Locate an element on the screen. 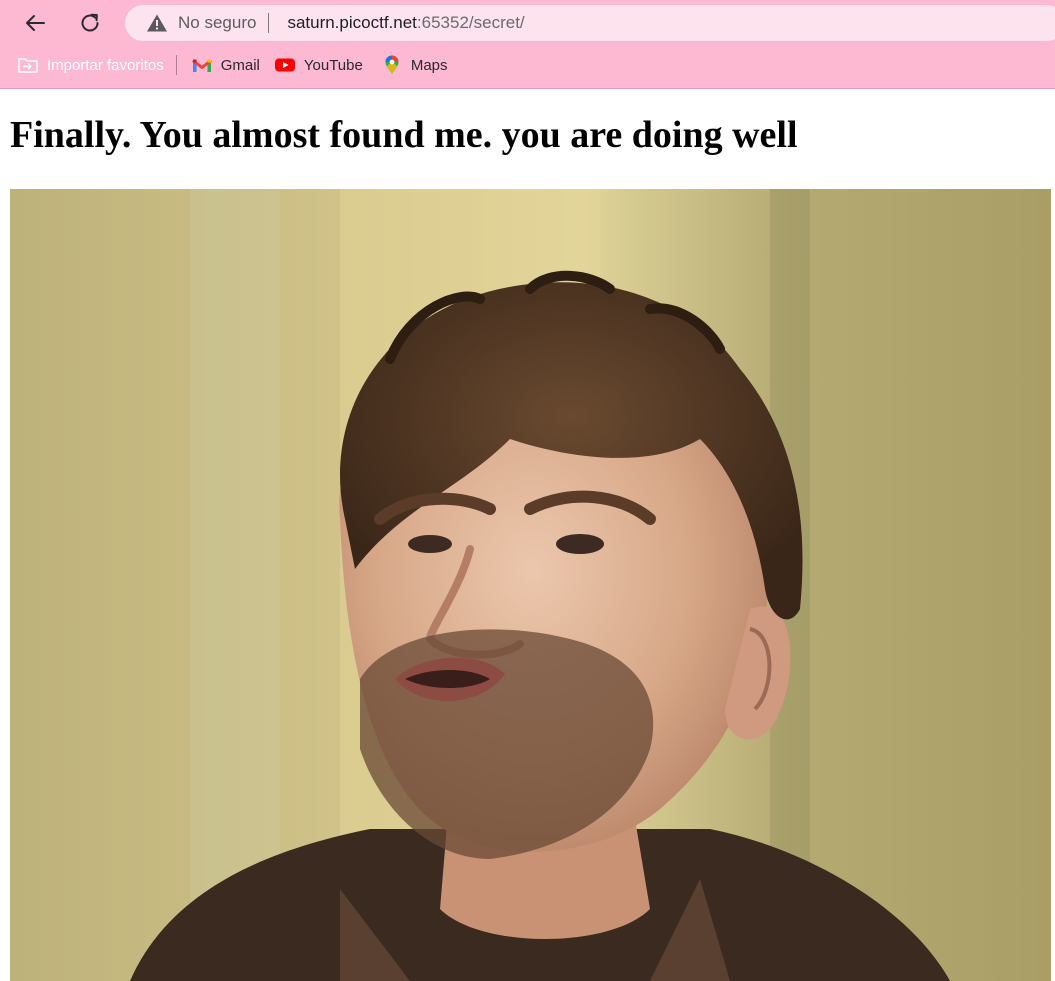 The image size is (1055, 981). bookmark-import-favorites: Importar favoritos is located at coordinates (90, 65).